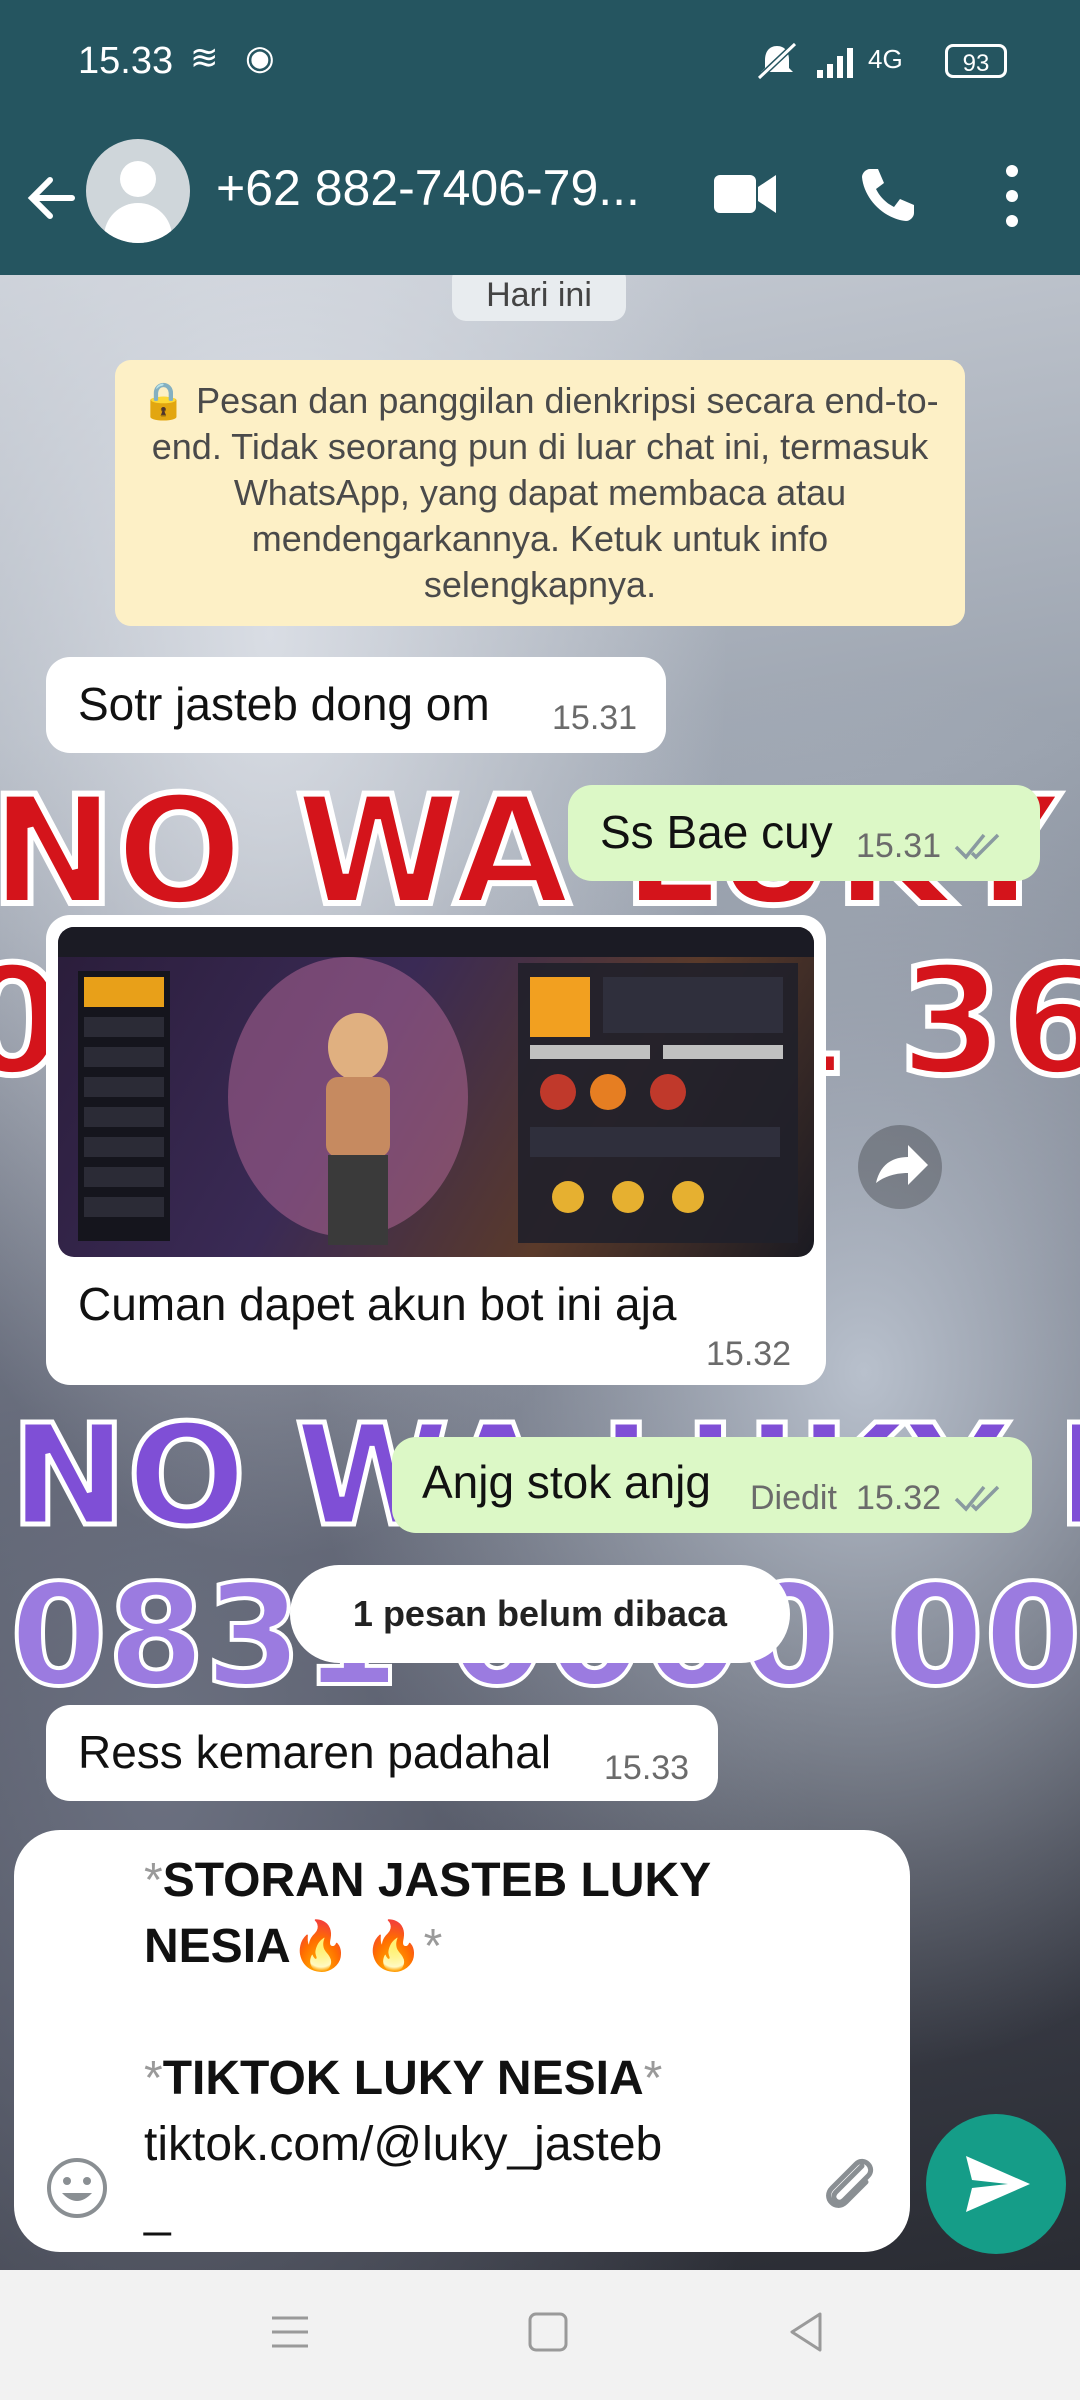 The width and height of the screenshot is (1080, 2400). Describe the element at coordinates (260, 58) in the screenshot. I see `media-notification-icon: ◉` at that location.